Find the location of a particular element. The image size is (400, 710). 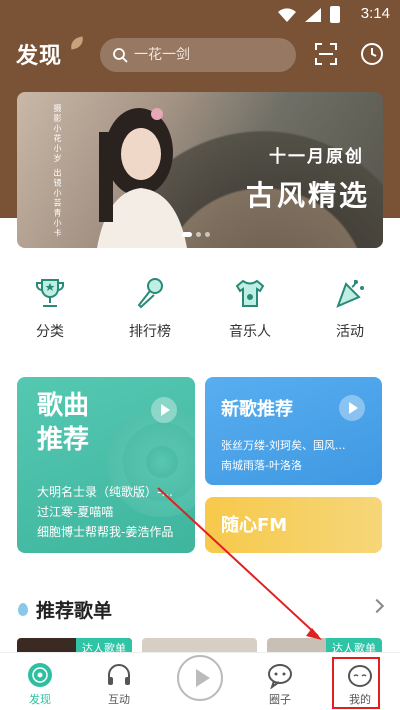

history-clock-icon is located at coordinates (372, 54).